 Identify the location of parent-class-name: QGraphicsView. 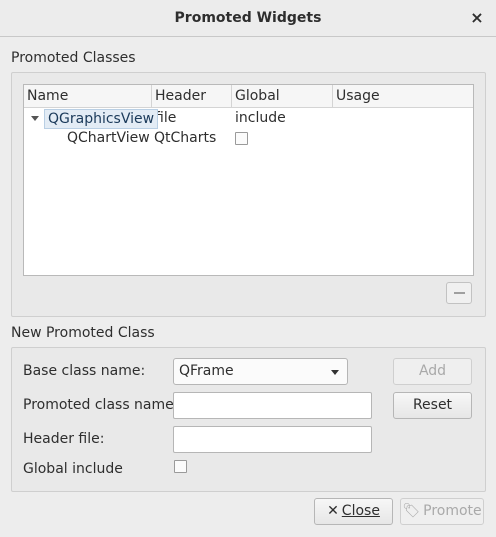
(101, 119).